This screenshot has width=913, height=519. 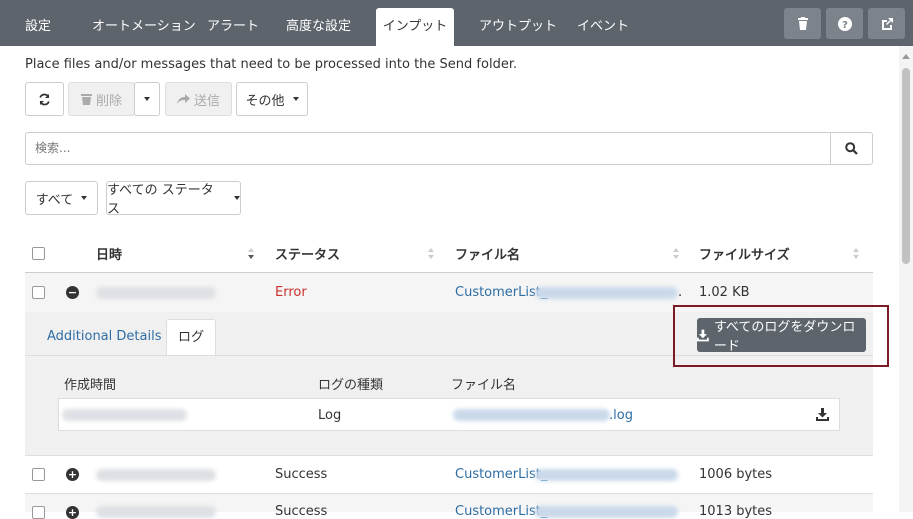 I want to click on help-button: ?, so click(x=844, y=23).